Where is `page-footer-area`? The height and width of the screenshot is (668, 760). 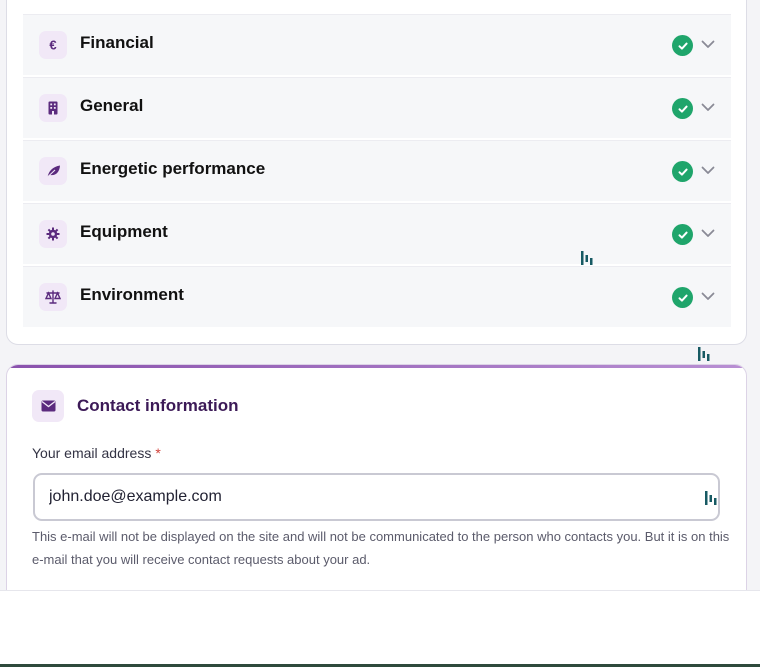
page-footer-area is located at coordinates (380, 629).